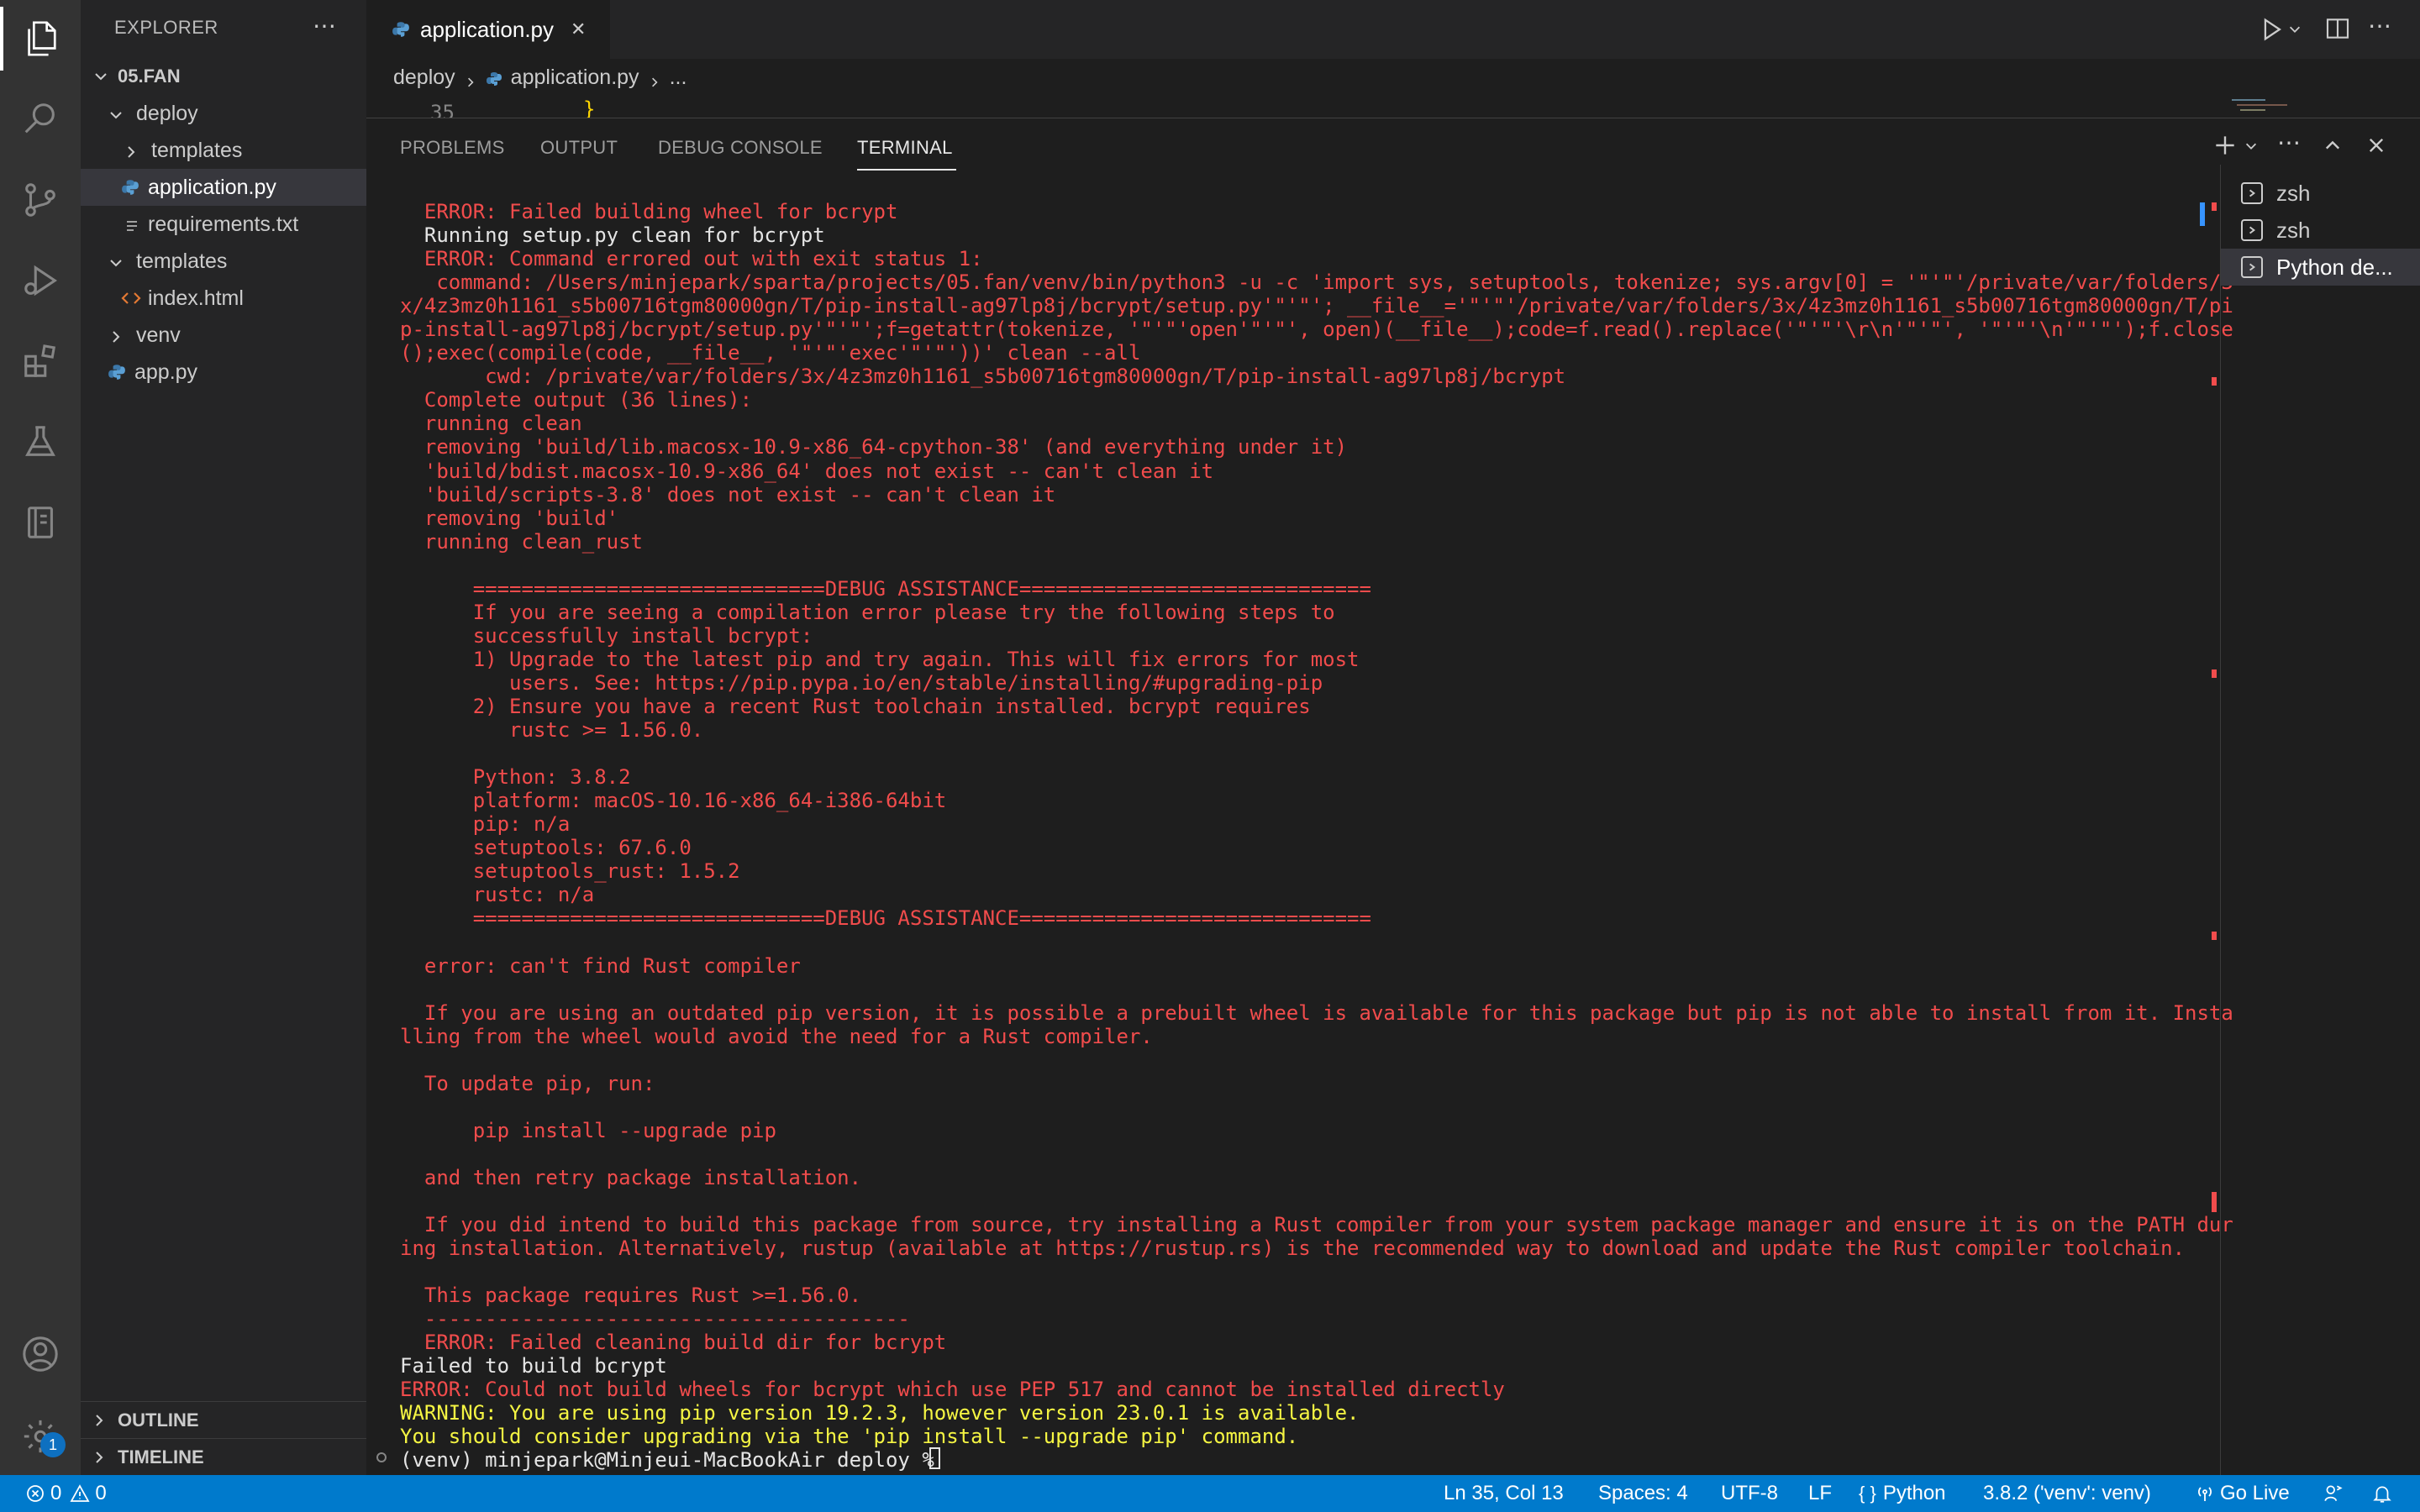 The height and width of the screenshot is (1512, 2420). What do you see at coordinates (2382, 1493) in the screenshot?
I see `notifications-bell-icon` at bounding box center [2382, 1493].